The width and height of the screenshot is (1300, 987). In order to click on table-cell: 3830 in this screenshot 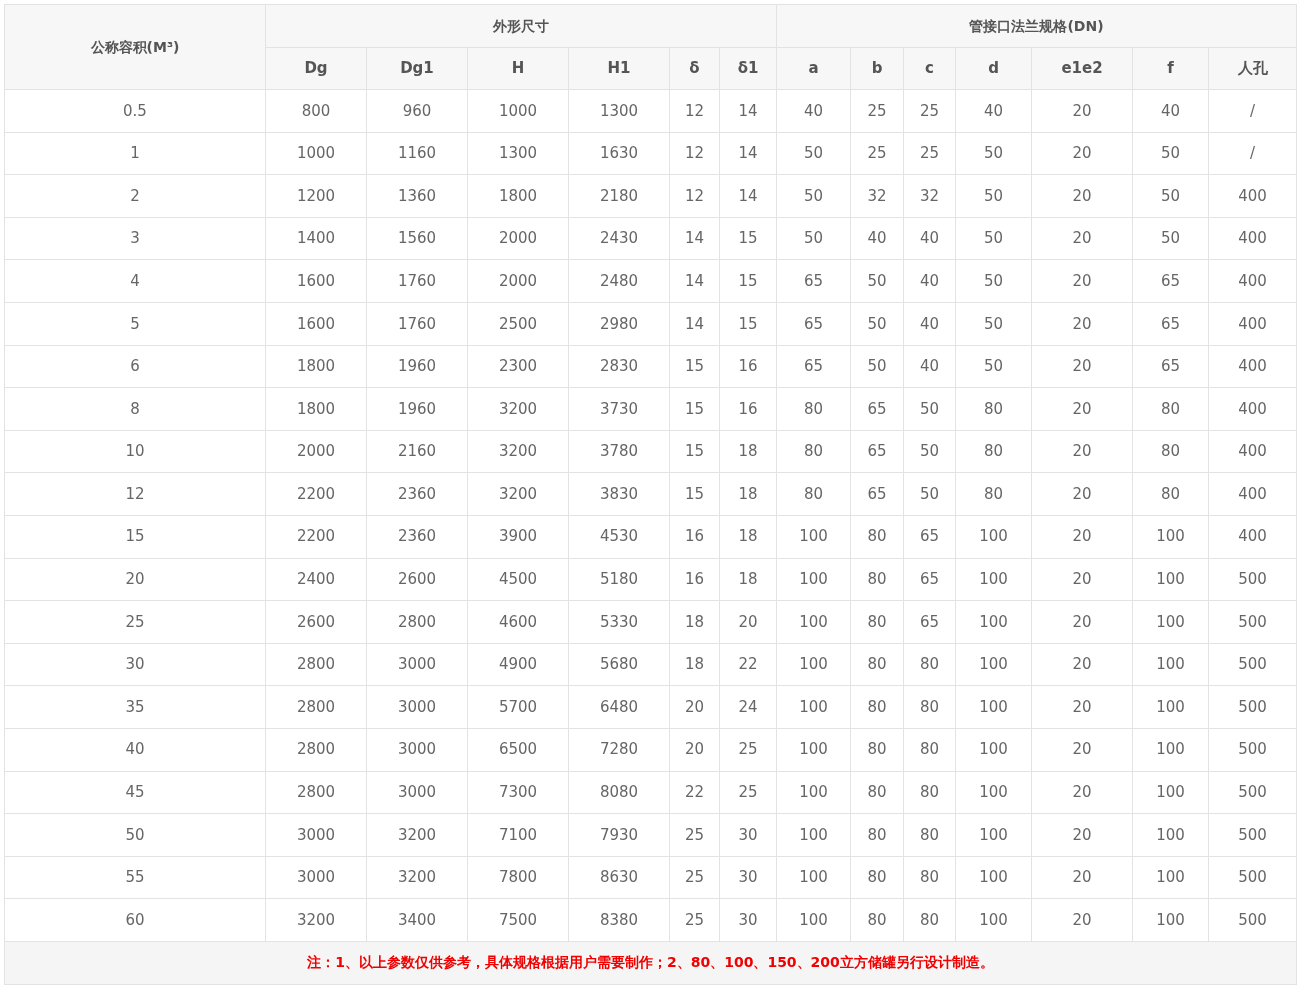, I will do `click(619, 494)`.